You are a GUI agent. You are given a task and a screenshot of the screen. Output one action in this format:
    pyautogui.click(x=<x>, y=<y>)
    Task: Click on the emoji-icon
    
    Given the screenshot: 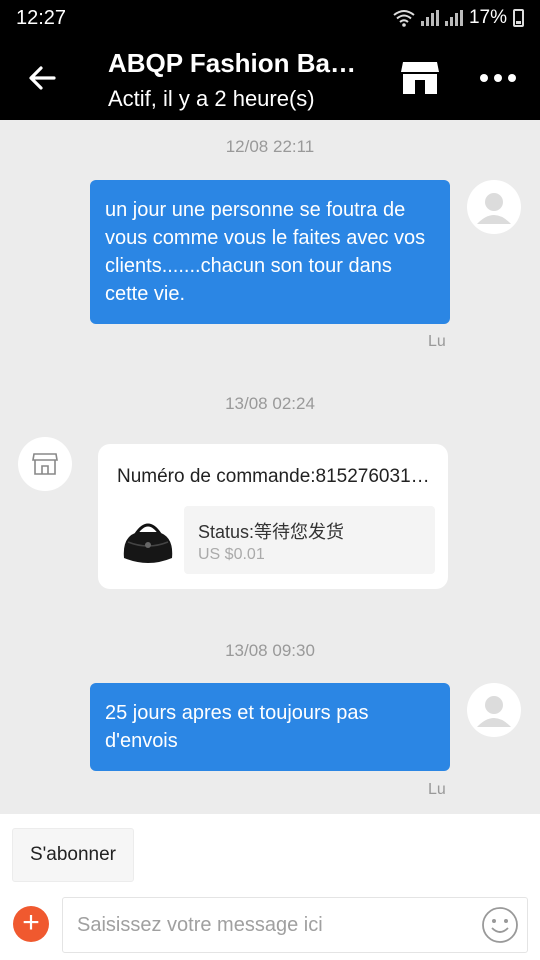 What is the action you would take?
    pyautogui.click(x=500, y=925)
    